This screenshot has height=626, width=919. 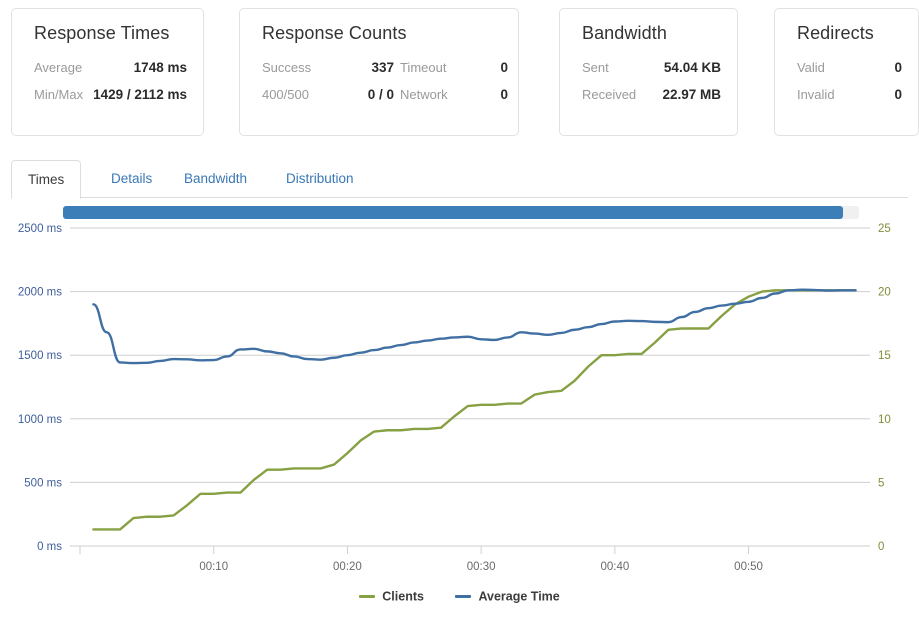 What do you see at coordinates (648, 81) in the screenshot?
I see `card-rows: Sent 54.04 KB Received 22.97 MB` at bounding box center [648, 81].